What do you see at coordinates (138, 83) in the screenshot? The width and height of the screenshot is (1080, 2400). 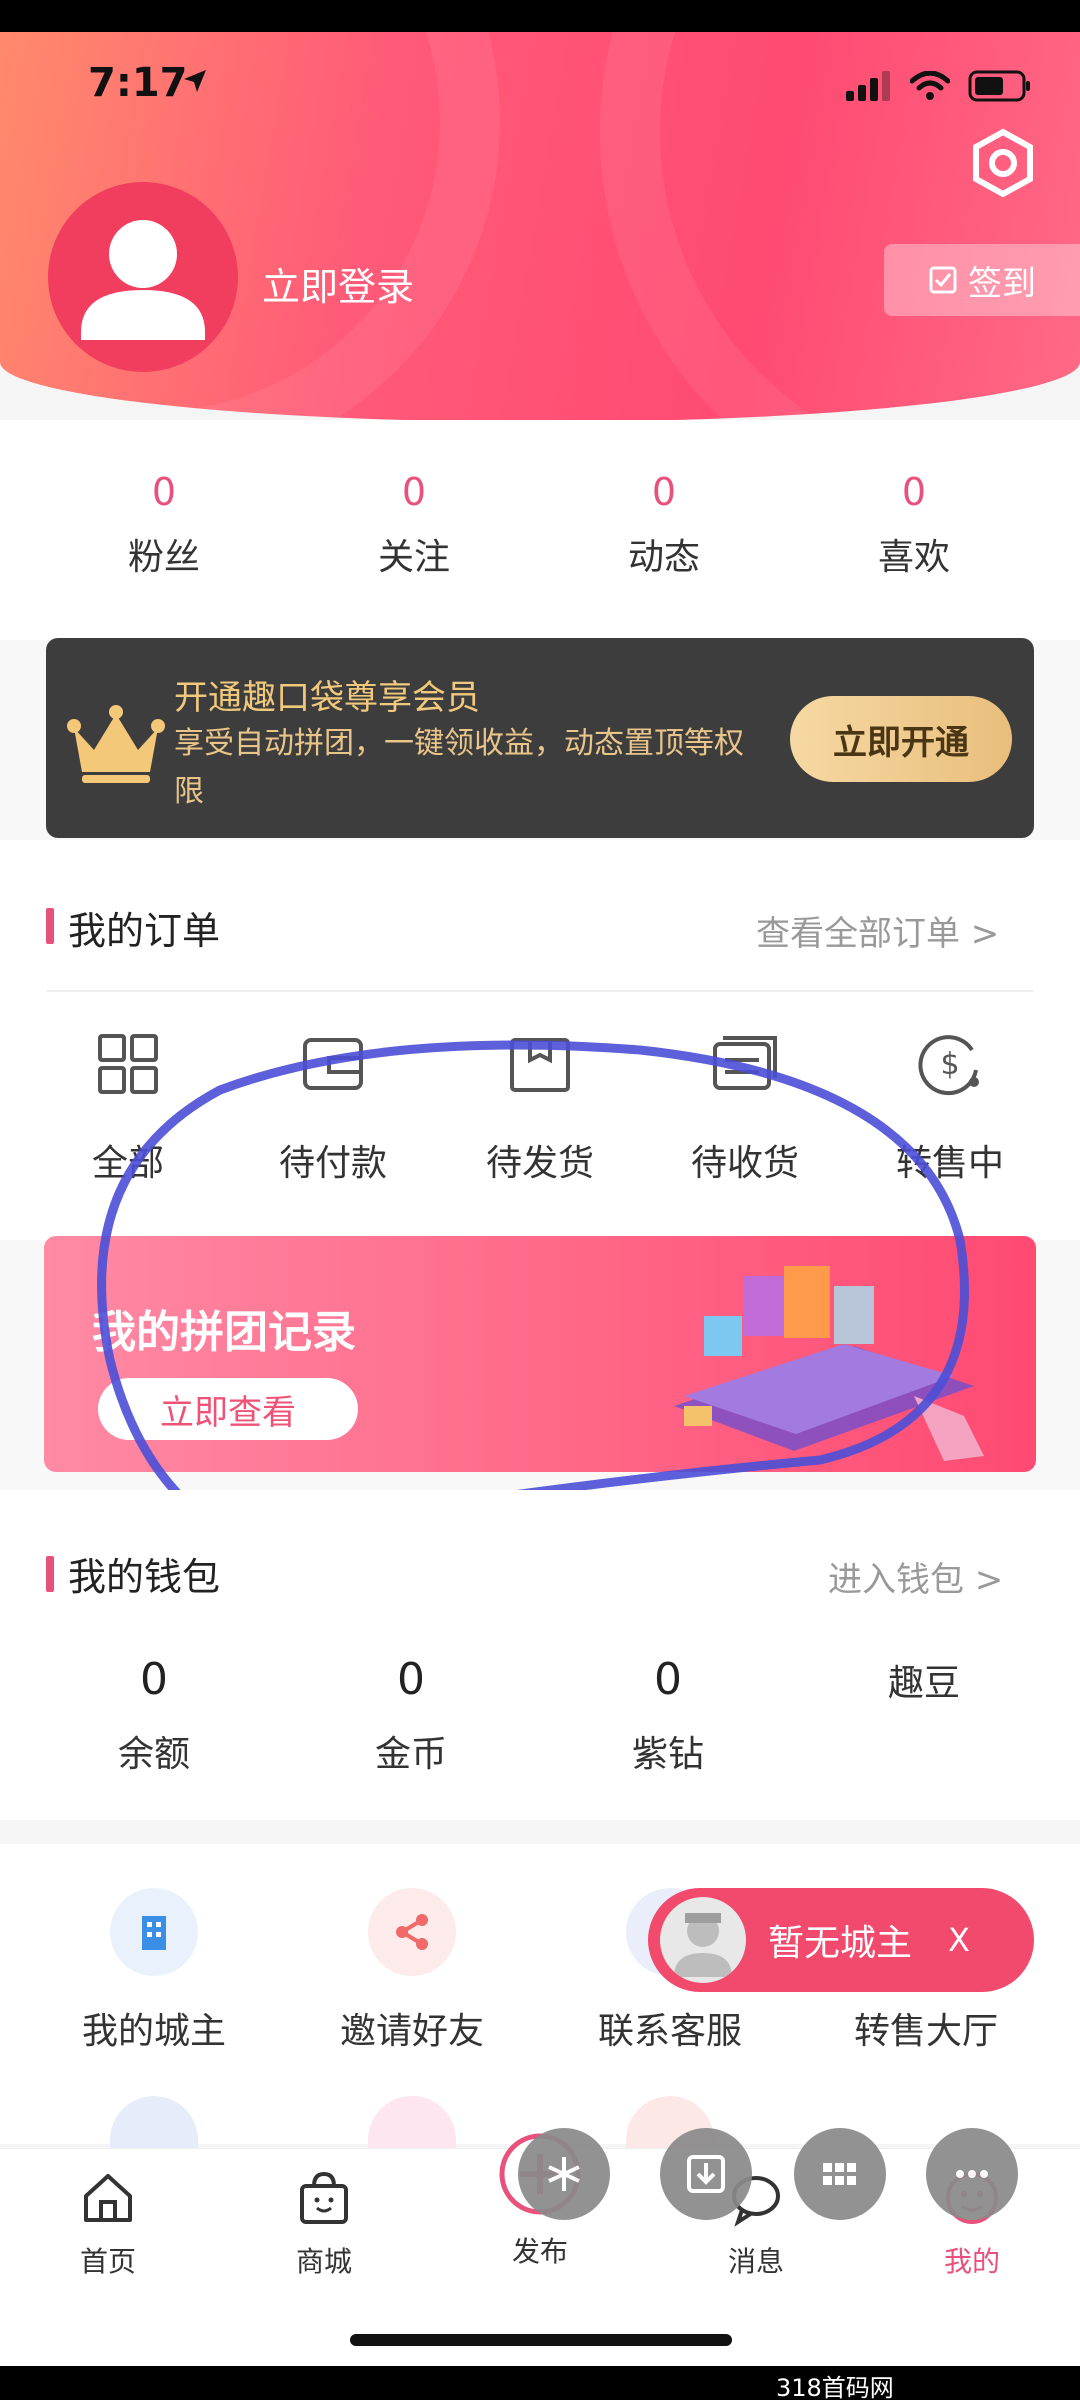 I see `status-time: 7:17` at bounding box center [138, 83].